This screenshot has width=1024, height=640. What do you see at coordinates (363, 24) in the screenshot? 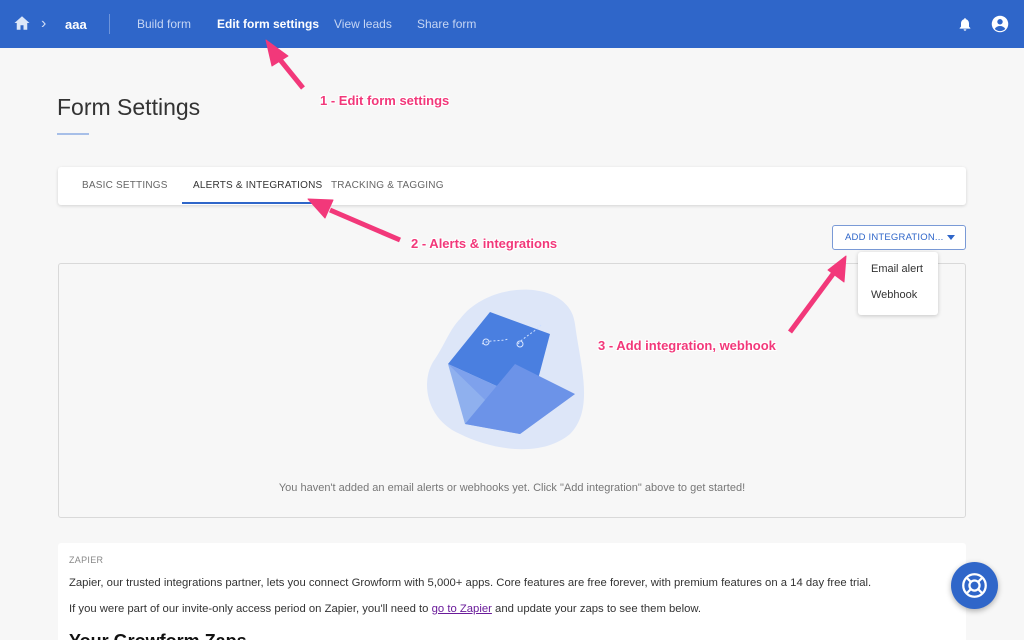
I see `nav-view-leads: View leads` at bounding box center [363, 24].